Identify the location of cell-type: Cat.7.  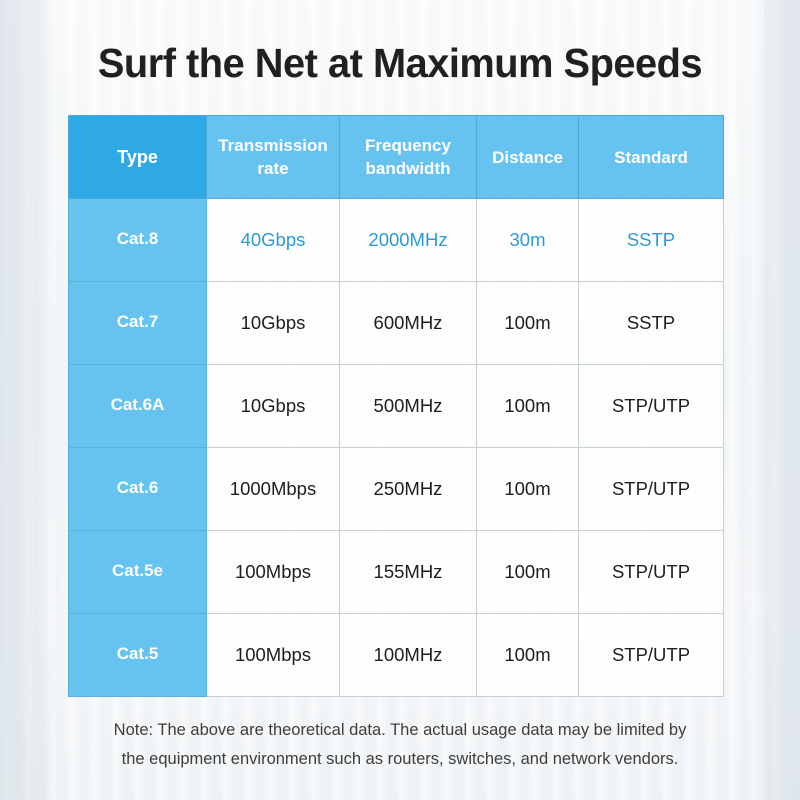
(137, 323).